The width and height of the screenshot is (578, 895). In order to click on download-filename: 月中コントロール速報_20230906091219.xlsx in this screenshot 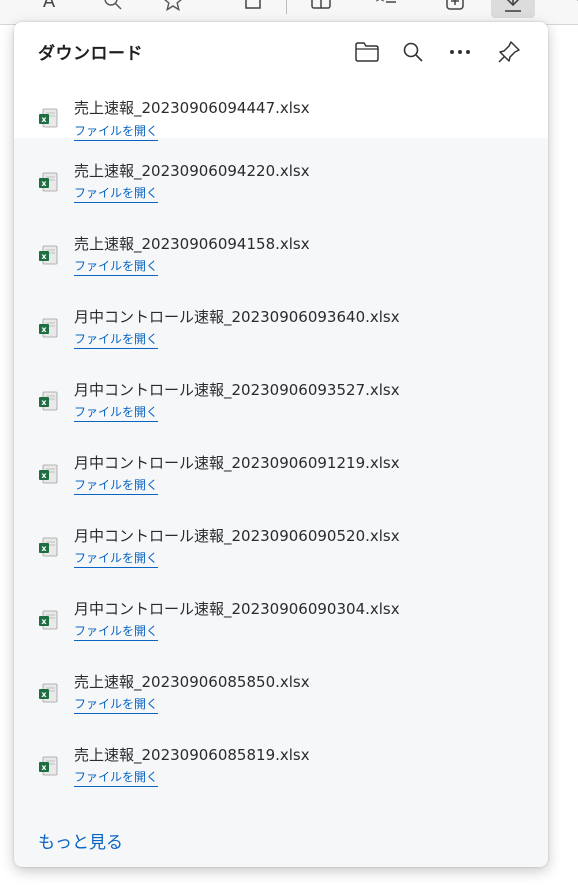, I will do `click(237, 463)`.